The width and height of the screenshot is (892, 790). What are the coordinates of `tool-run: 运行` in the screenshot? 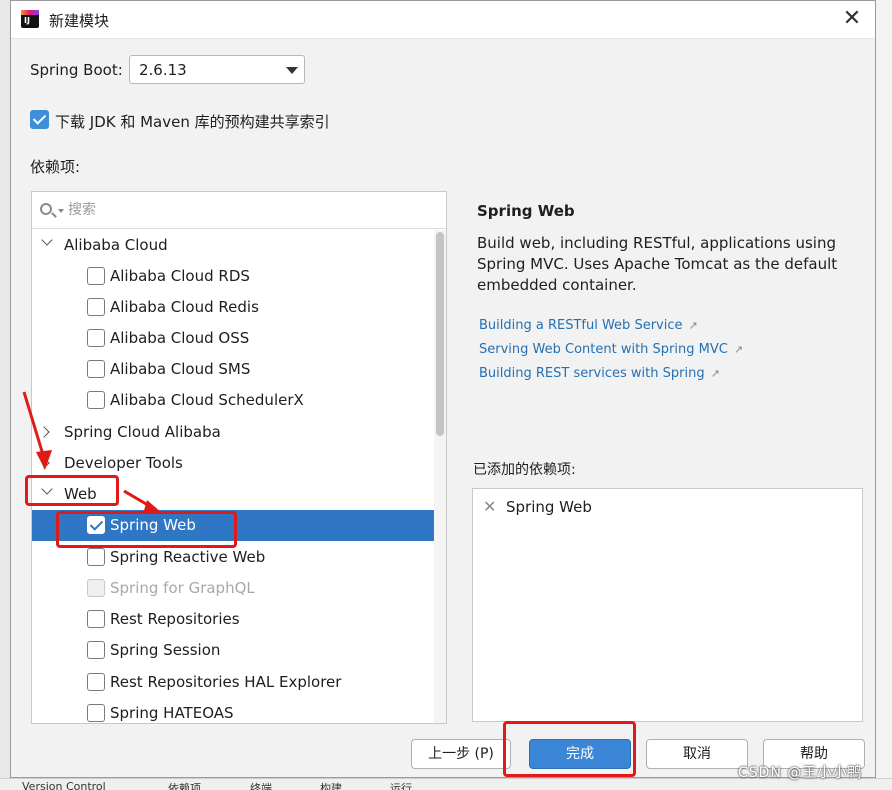 It's located at (401, 785).